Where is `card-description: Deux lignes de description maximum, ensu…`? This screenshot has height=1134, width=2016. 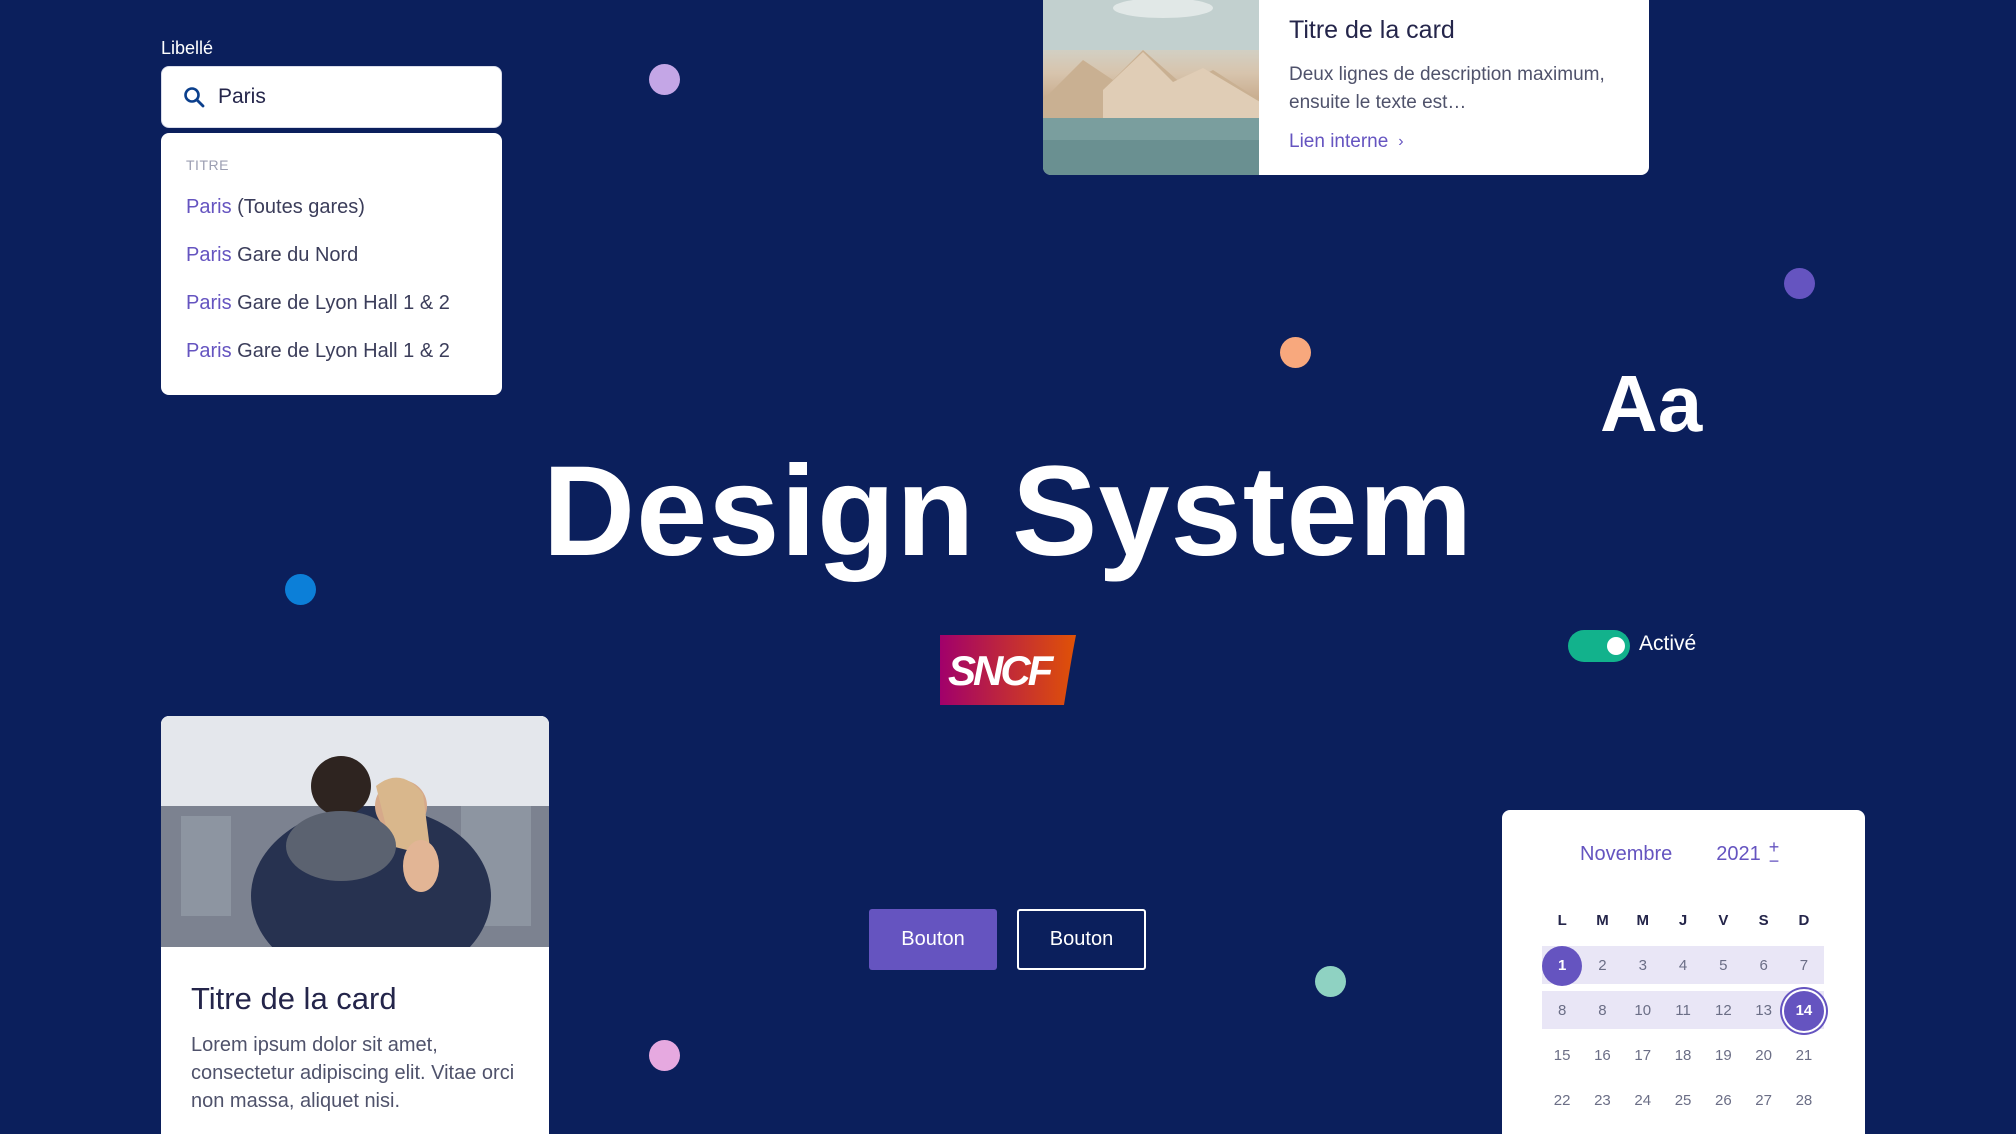 card-description: Deux lignes de description maximum, ensu… is located at coordinates (1447, 88).